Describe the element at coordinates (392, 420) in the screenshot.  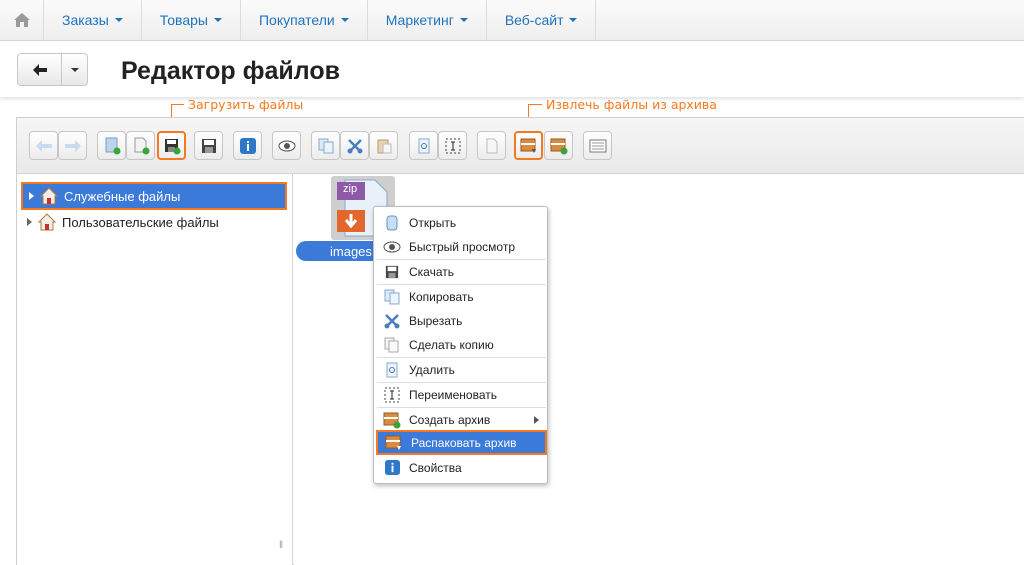
I see `archive-create-icon` at that location.